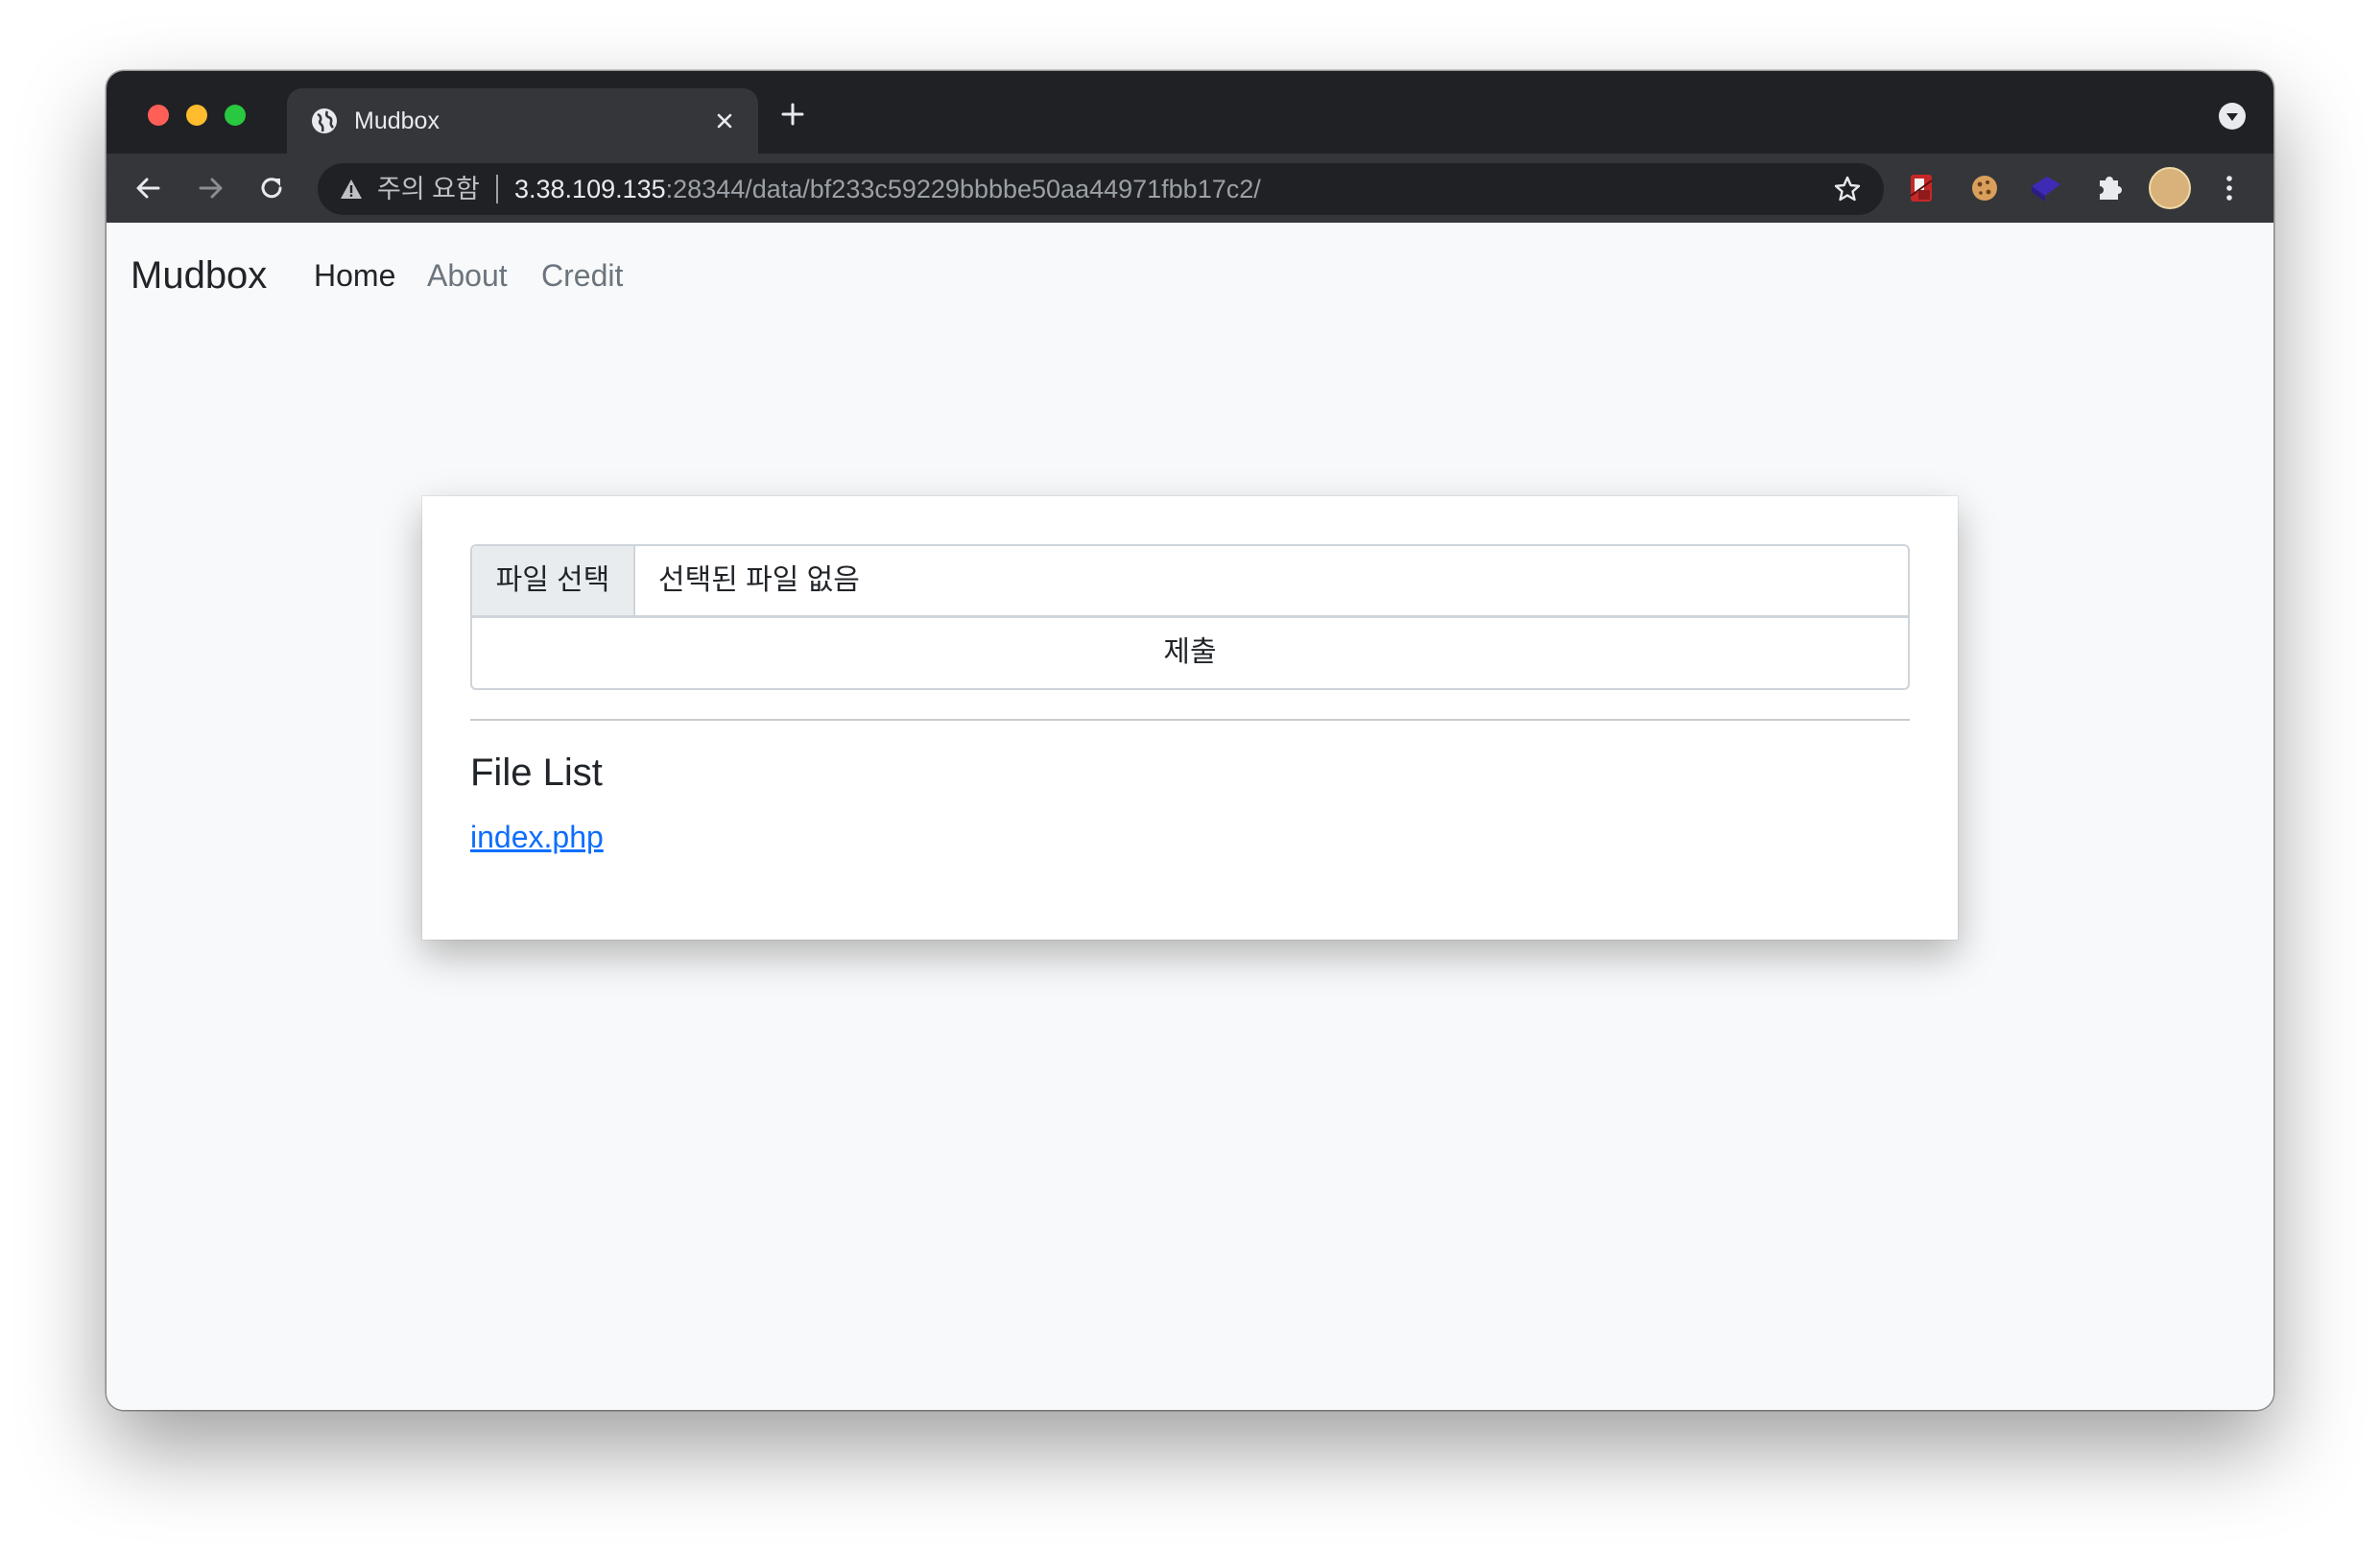 This screenshot has width=2380, height=1551. What do you see at coordinates (2232, 116) in the screenshot?
I see `tab-search-icon` at bounding box center [2232, 116].